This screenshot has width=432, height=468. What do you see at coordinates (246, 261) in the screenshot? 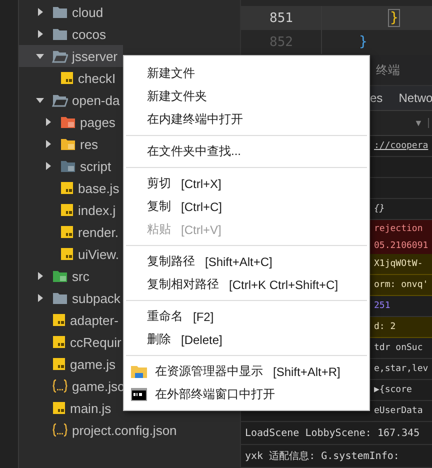
I see `menu-item: 复制路径 [Shift+Alt+C]` at bounding box center [246, 261].